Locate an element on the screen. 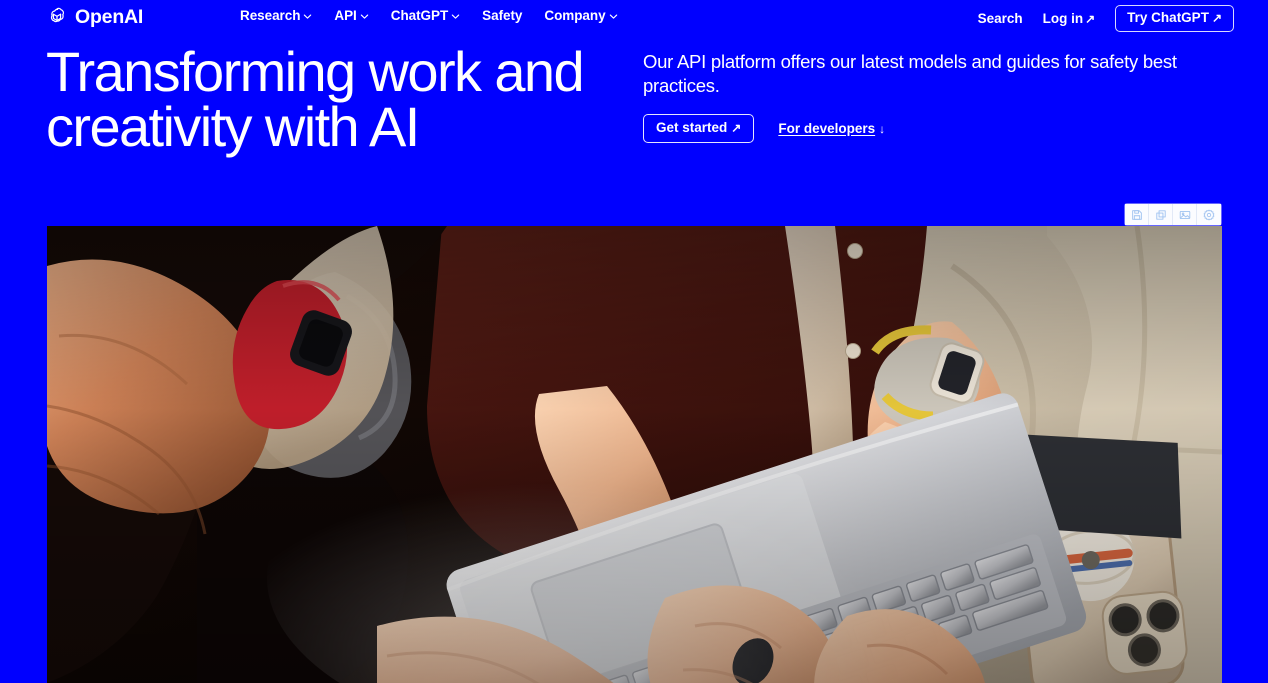  copy-icon is located at coordinates (1161, 215).